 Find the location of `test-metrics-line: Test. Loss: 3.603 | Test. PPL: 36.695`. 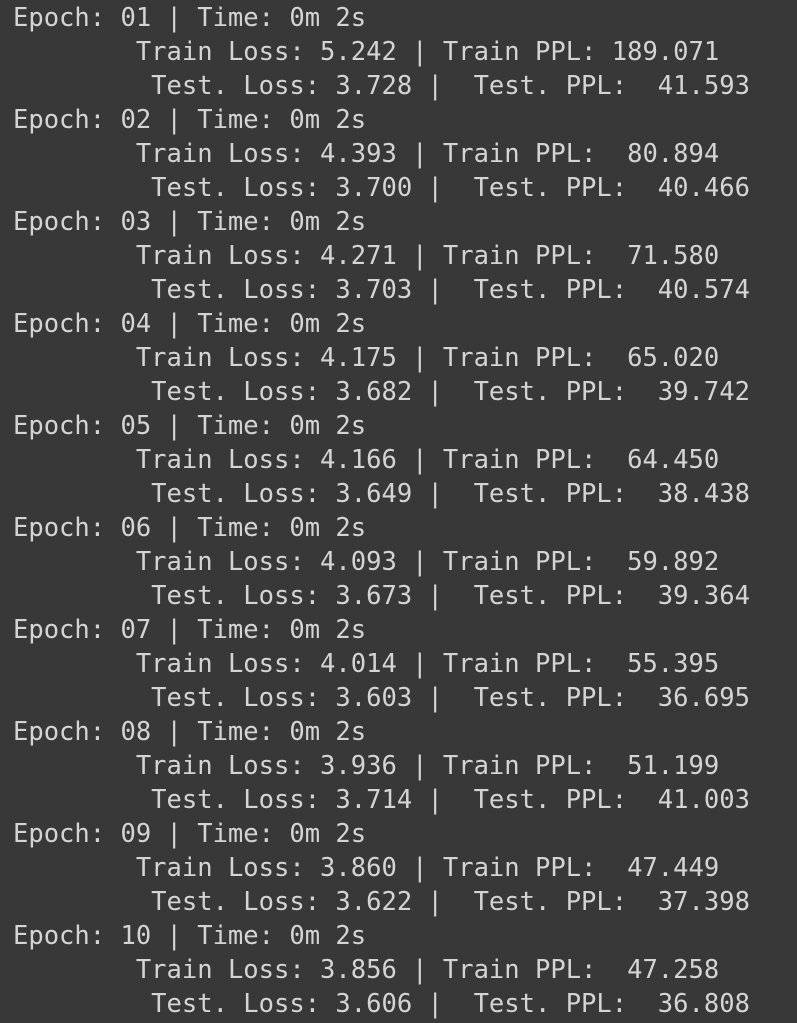

test-metrics-line: Test. Loss: 3.603 | Test. PPL: 36.695 is located at coordinates (381, 698).